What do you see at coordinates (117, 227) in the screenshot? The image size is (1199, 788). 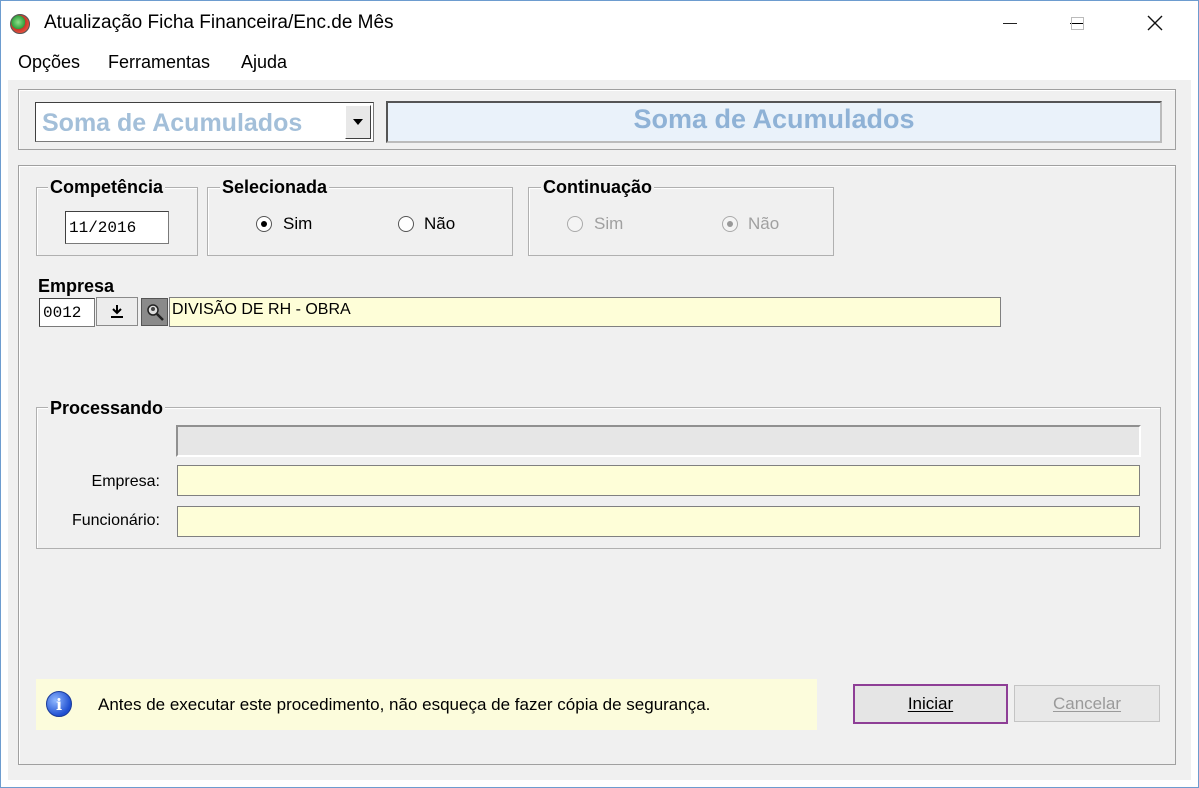 I see `competencia-input: 11/2016` at bounding box center [117, 227].